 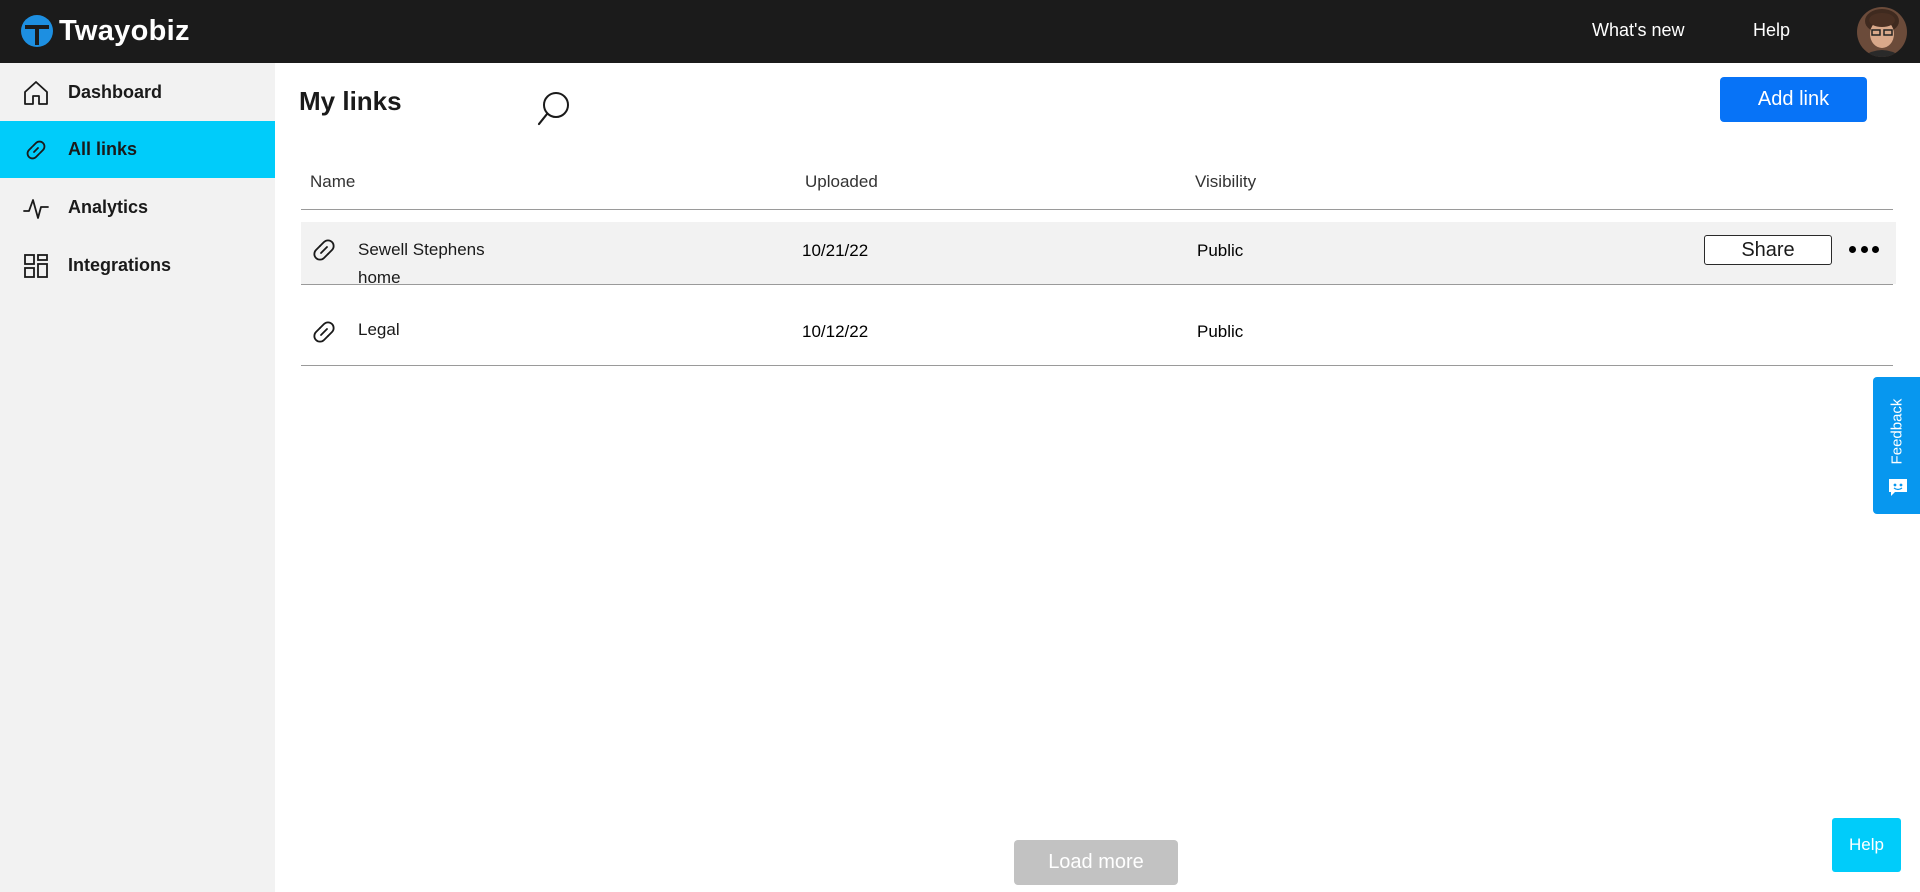 What do you see at coordinates (1096, 862) in the screenshot?
I see `load-more-button: Load more` at bounding box center [1096, 862].